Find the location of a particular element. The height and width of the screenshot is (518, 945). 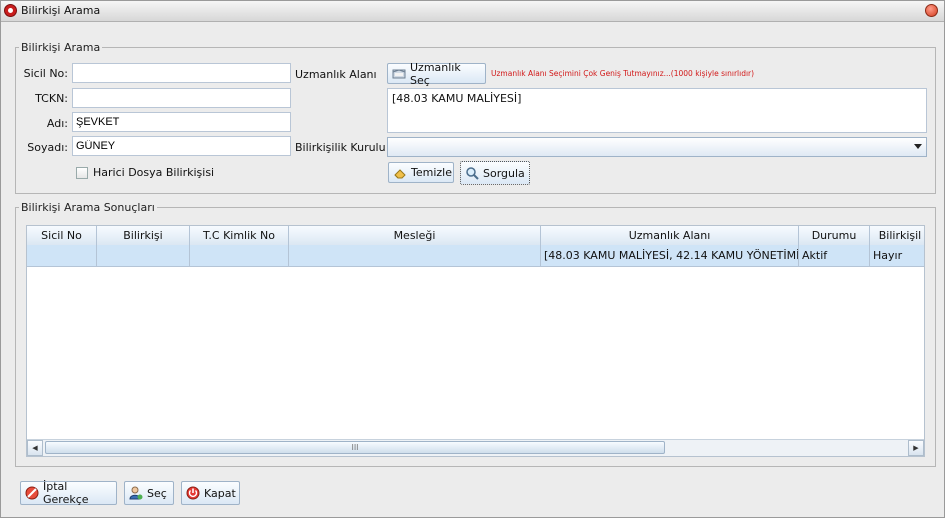

uzmanlik-sec-label: Uzmanlık Seç is located at coordinates (435, 73).